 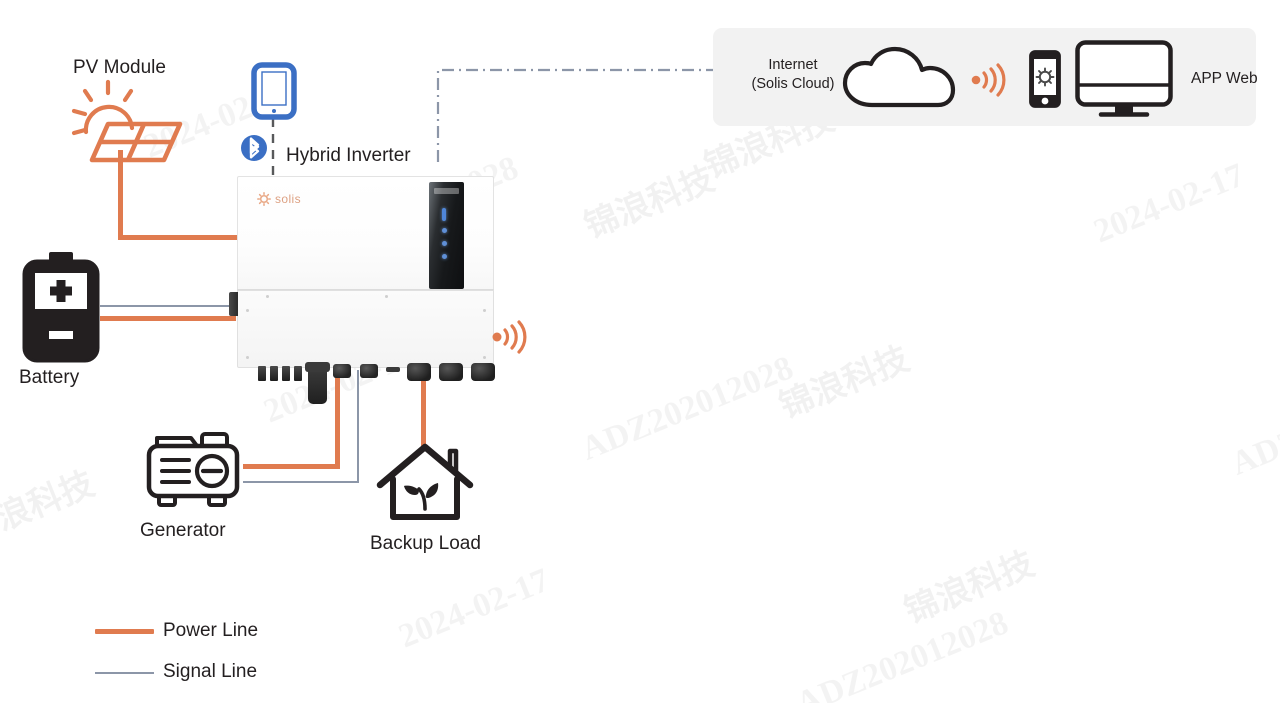 I want to click on legend-swatch-power, so click(x=124, y=631).